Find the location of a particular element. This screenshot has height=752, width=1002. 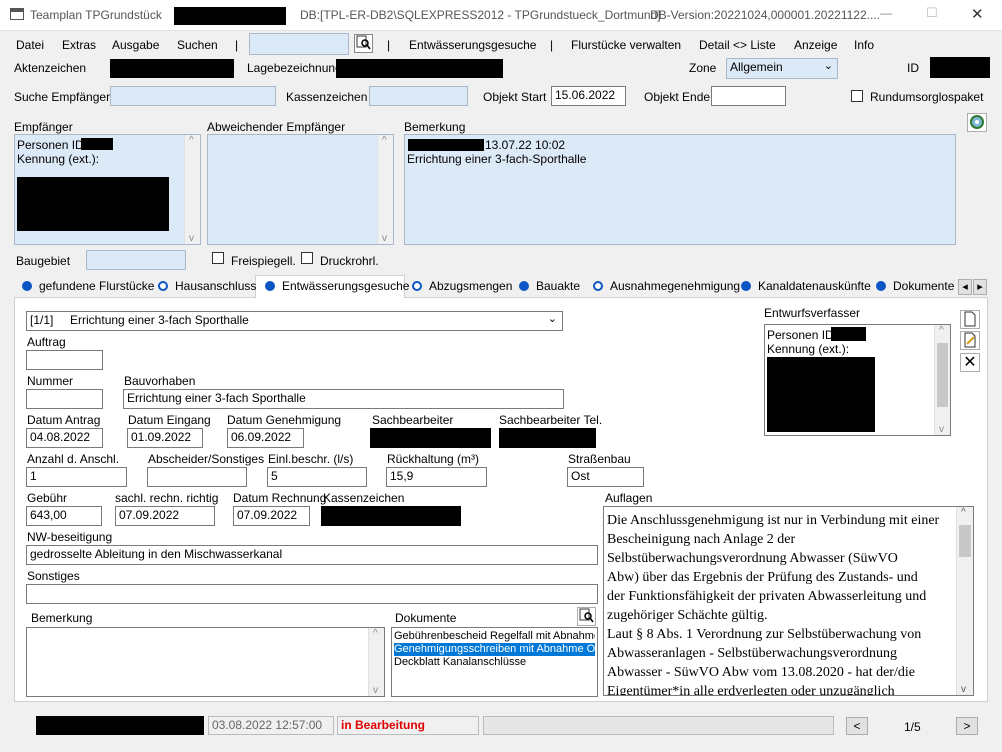

tab-kanaldatenauskuenfte: Kanaldatenauskünfte is located at coordinates (806, 288).